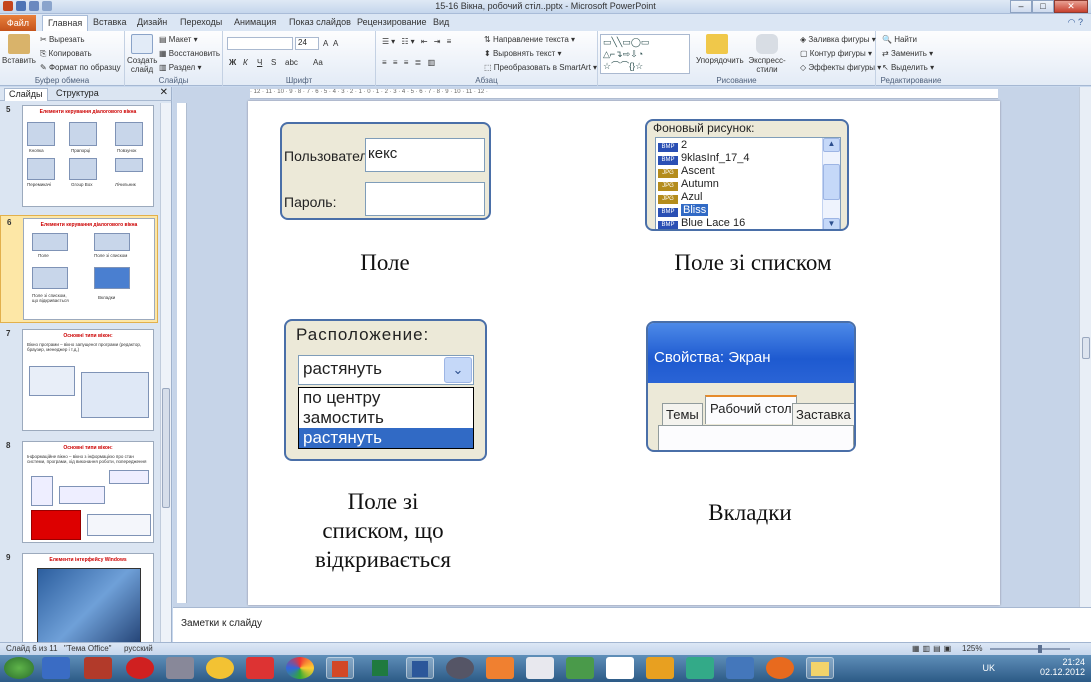 This screenshot has height=682, width=1091. Describe the element at coordinates (232, 62) in the screenshot. I see `bold-button: Ж` at that location.